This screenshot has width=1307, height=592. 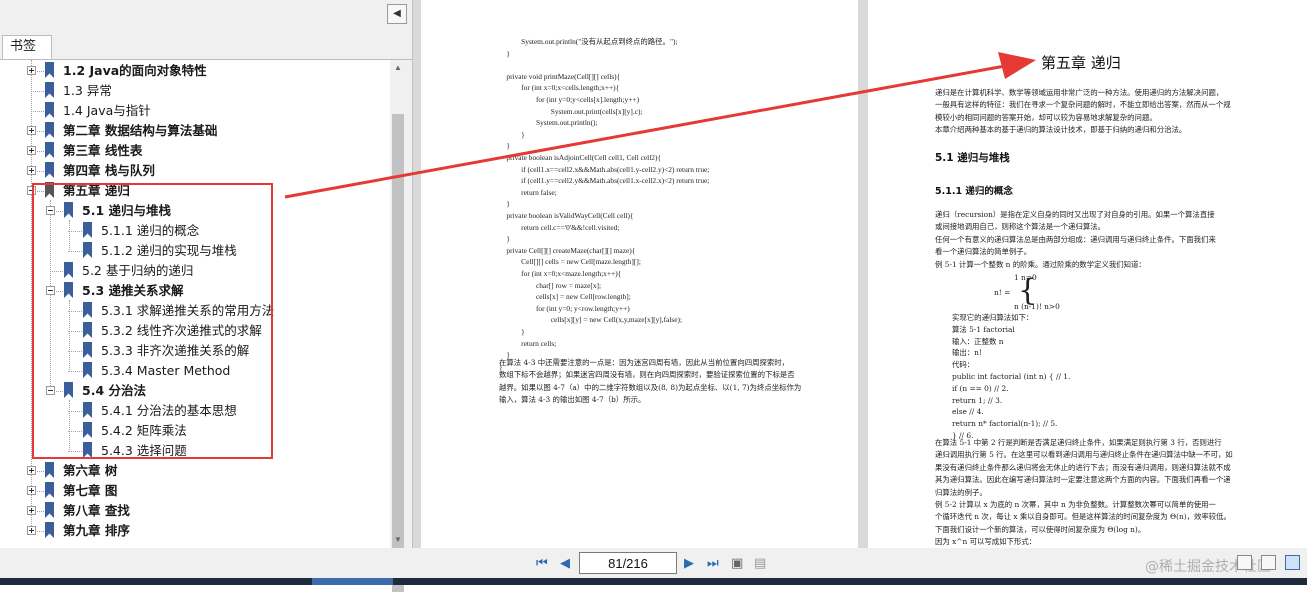 What do you see at coordinates (560, 273) in the screenshot?
I see `text-line: for (int x=0;x<maze.length;x++){` at bounding box center [560, 273].